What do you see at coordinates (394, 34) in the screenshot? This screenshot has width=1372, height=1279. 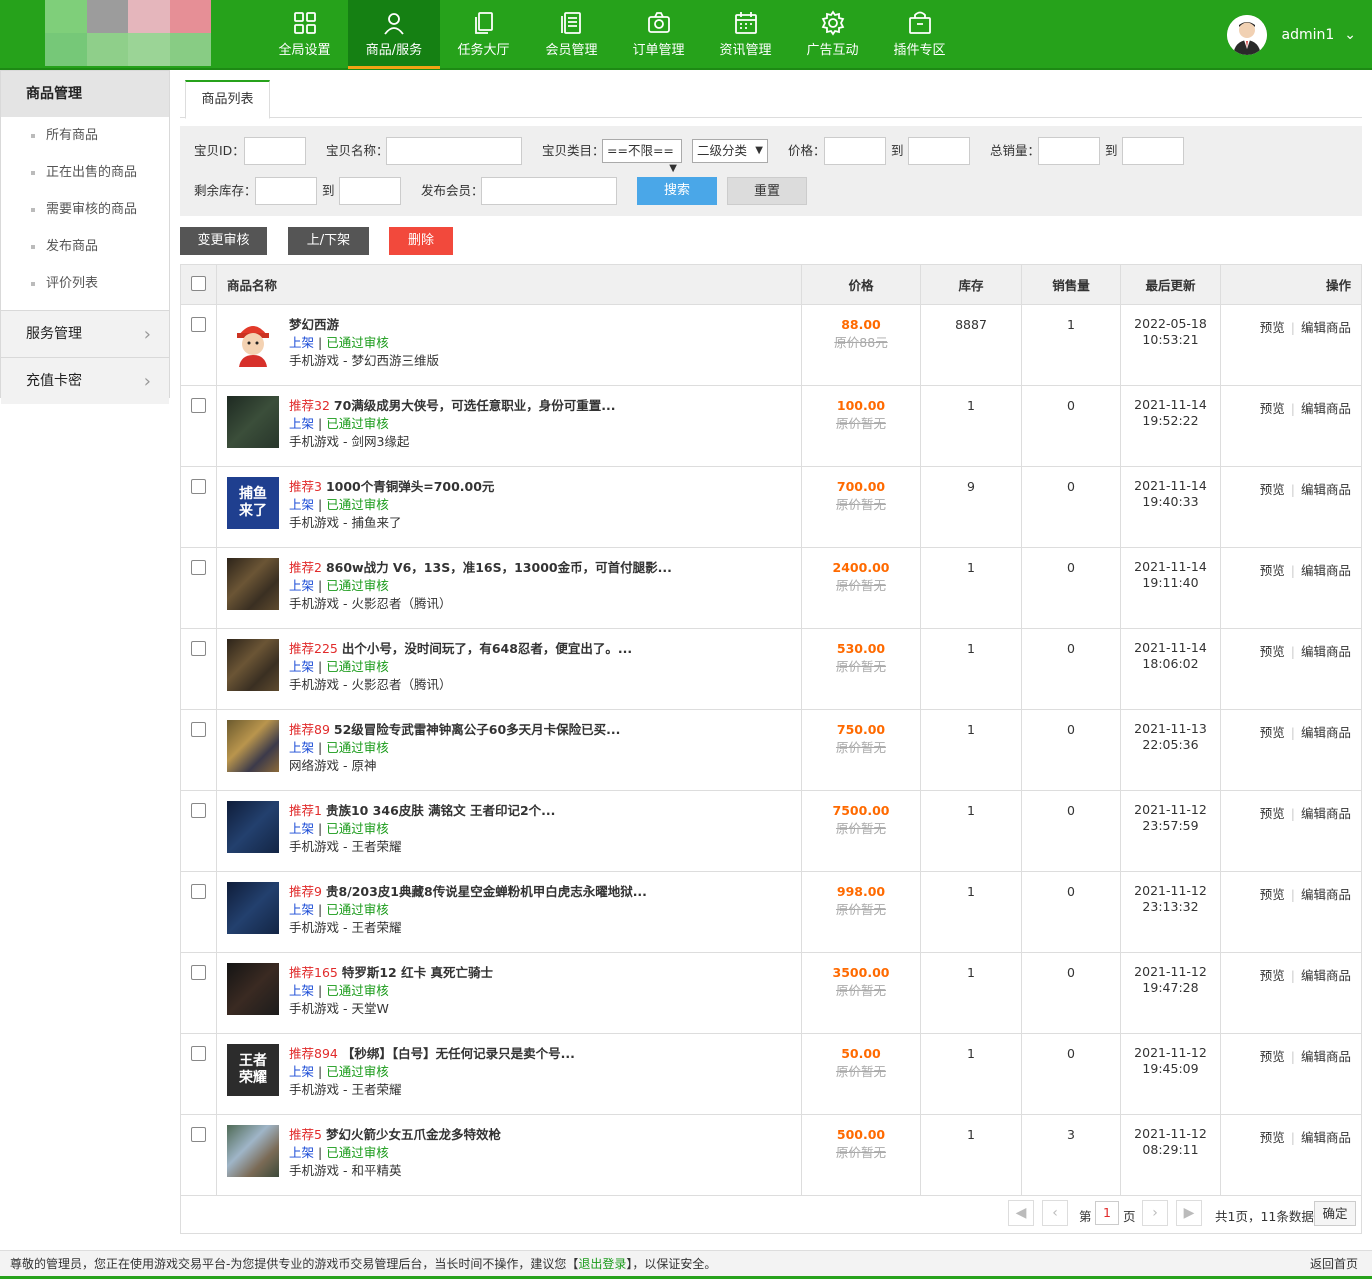 I see `nav-item-1: 商品/服务` at bounding box center [394, 34].